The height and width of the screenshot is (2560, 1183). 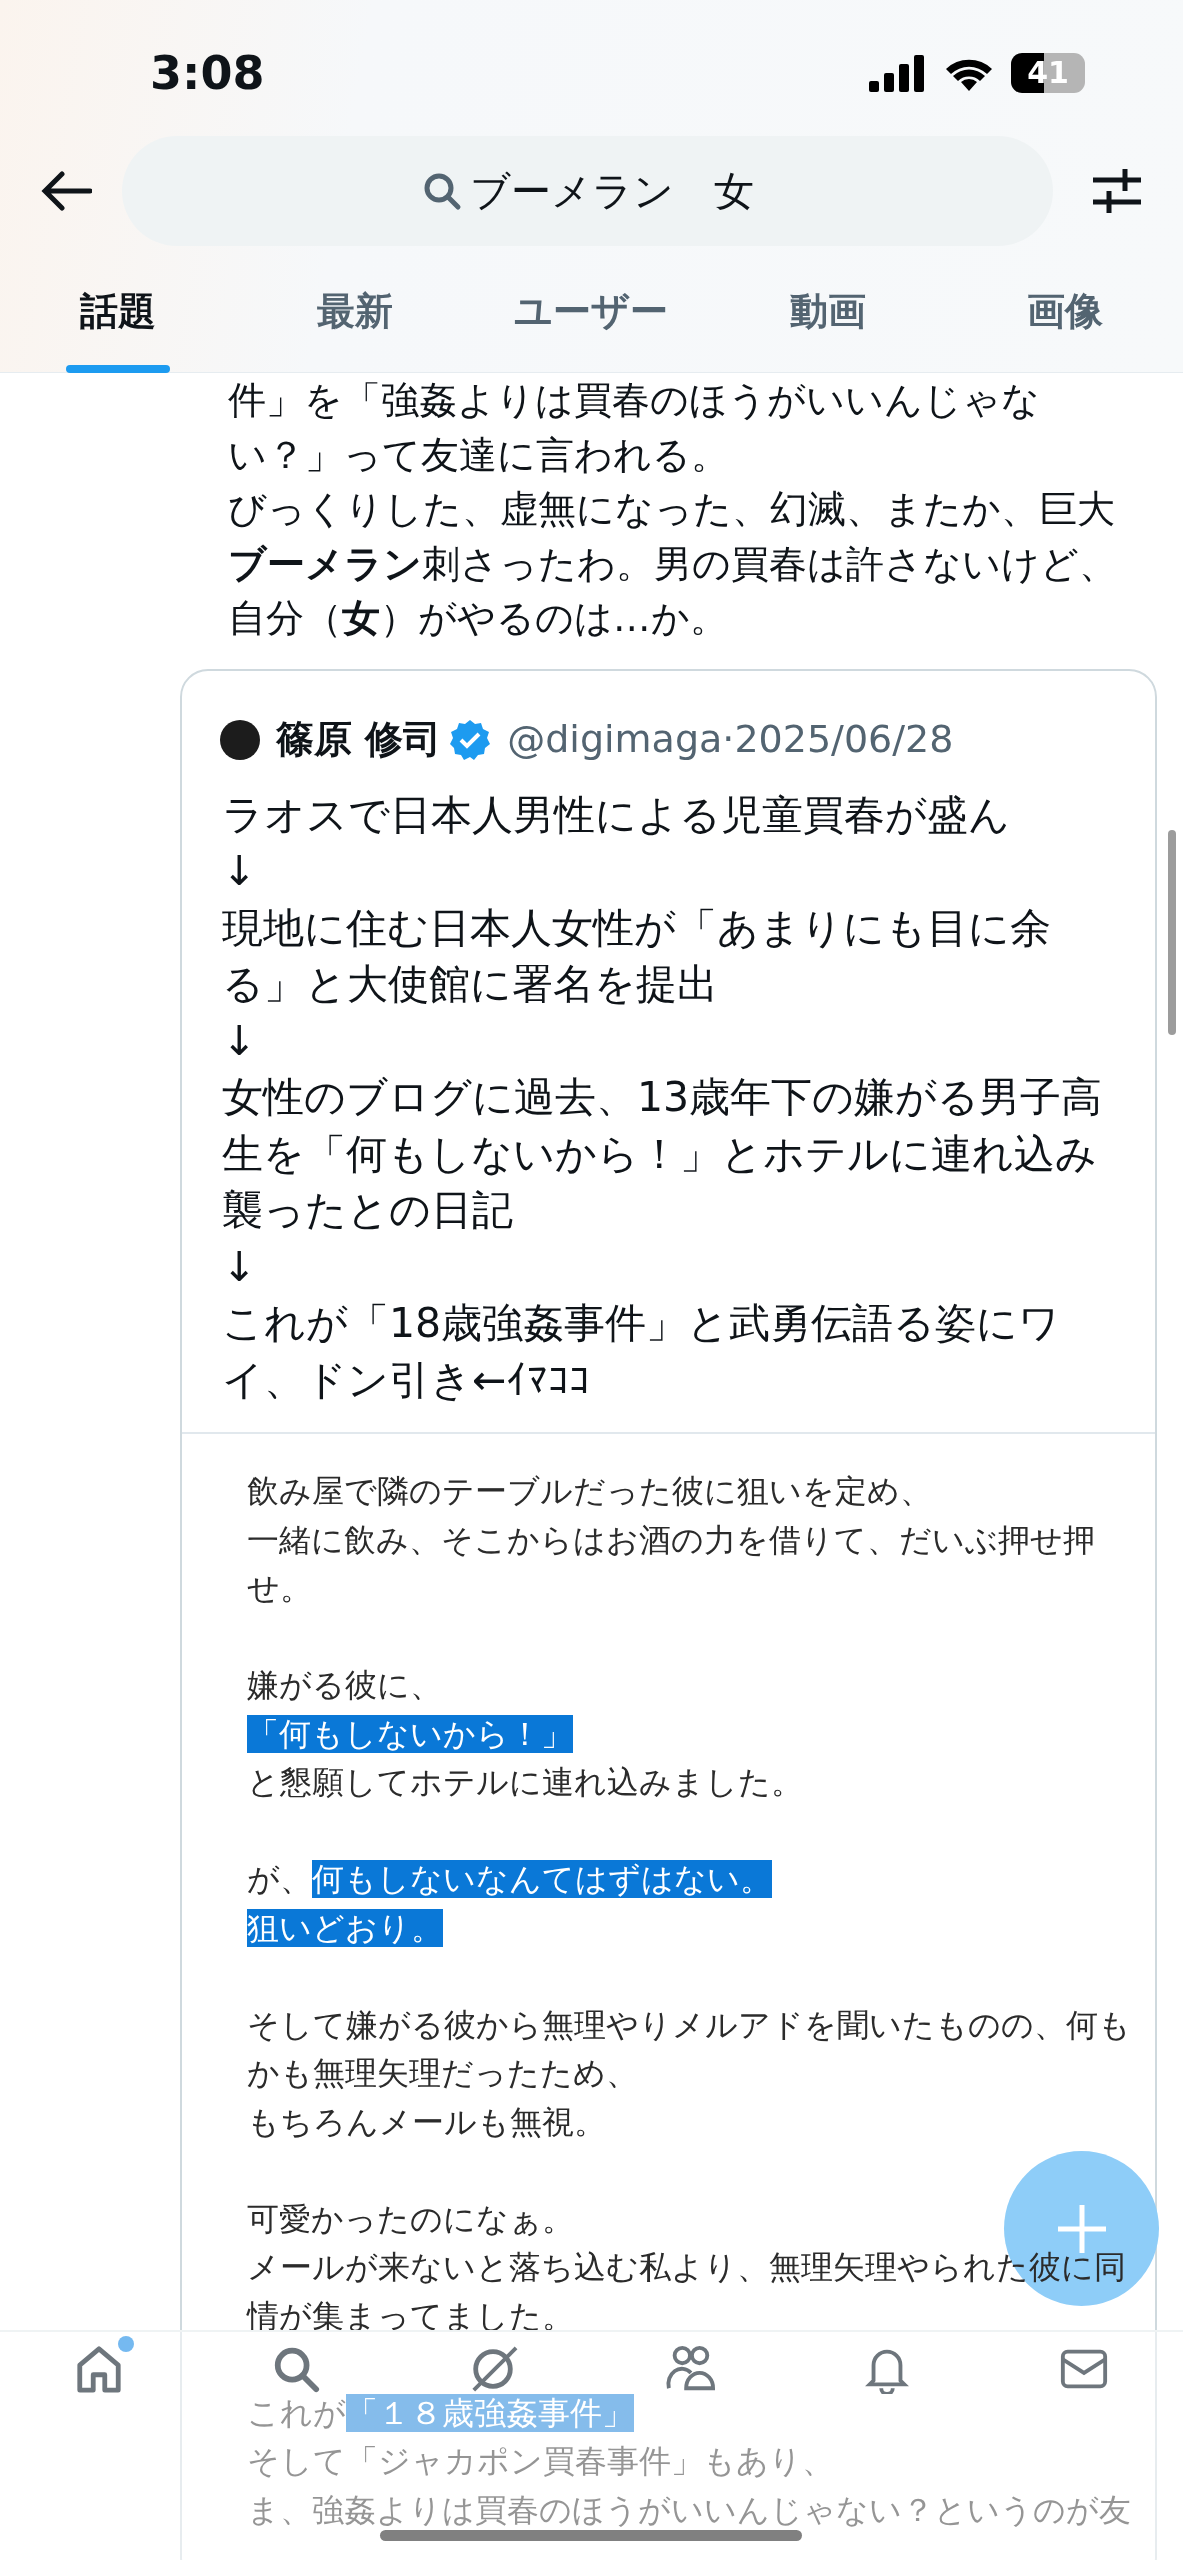 I want to click on search-field: ブーメラン 女, so click(x=587, y=191).